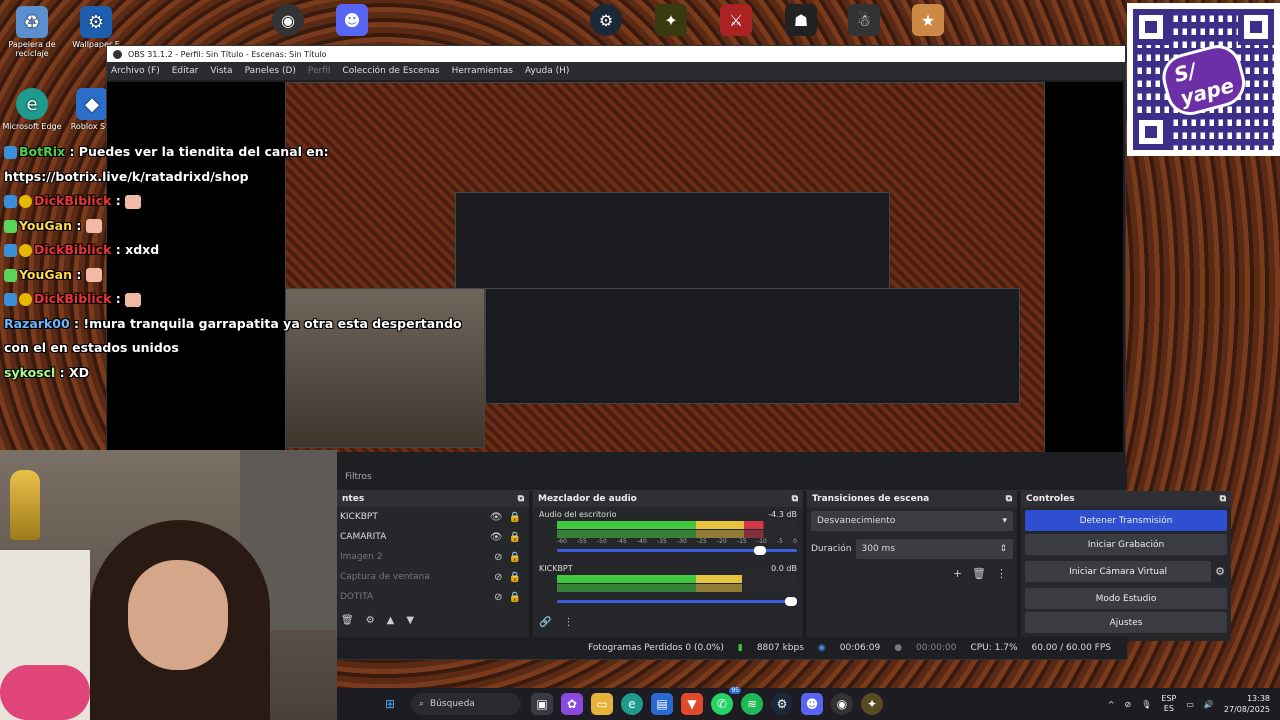  I want to click on edge-icon: e, so click(632, 704).